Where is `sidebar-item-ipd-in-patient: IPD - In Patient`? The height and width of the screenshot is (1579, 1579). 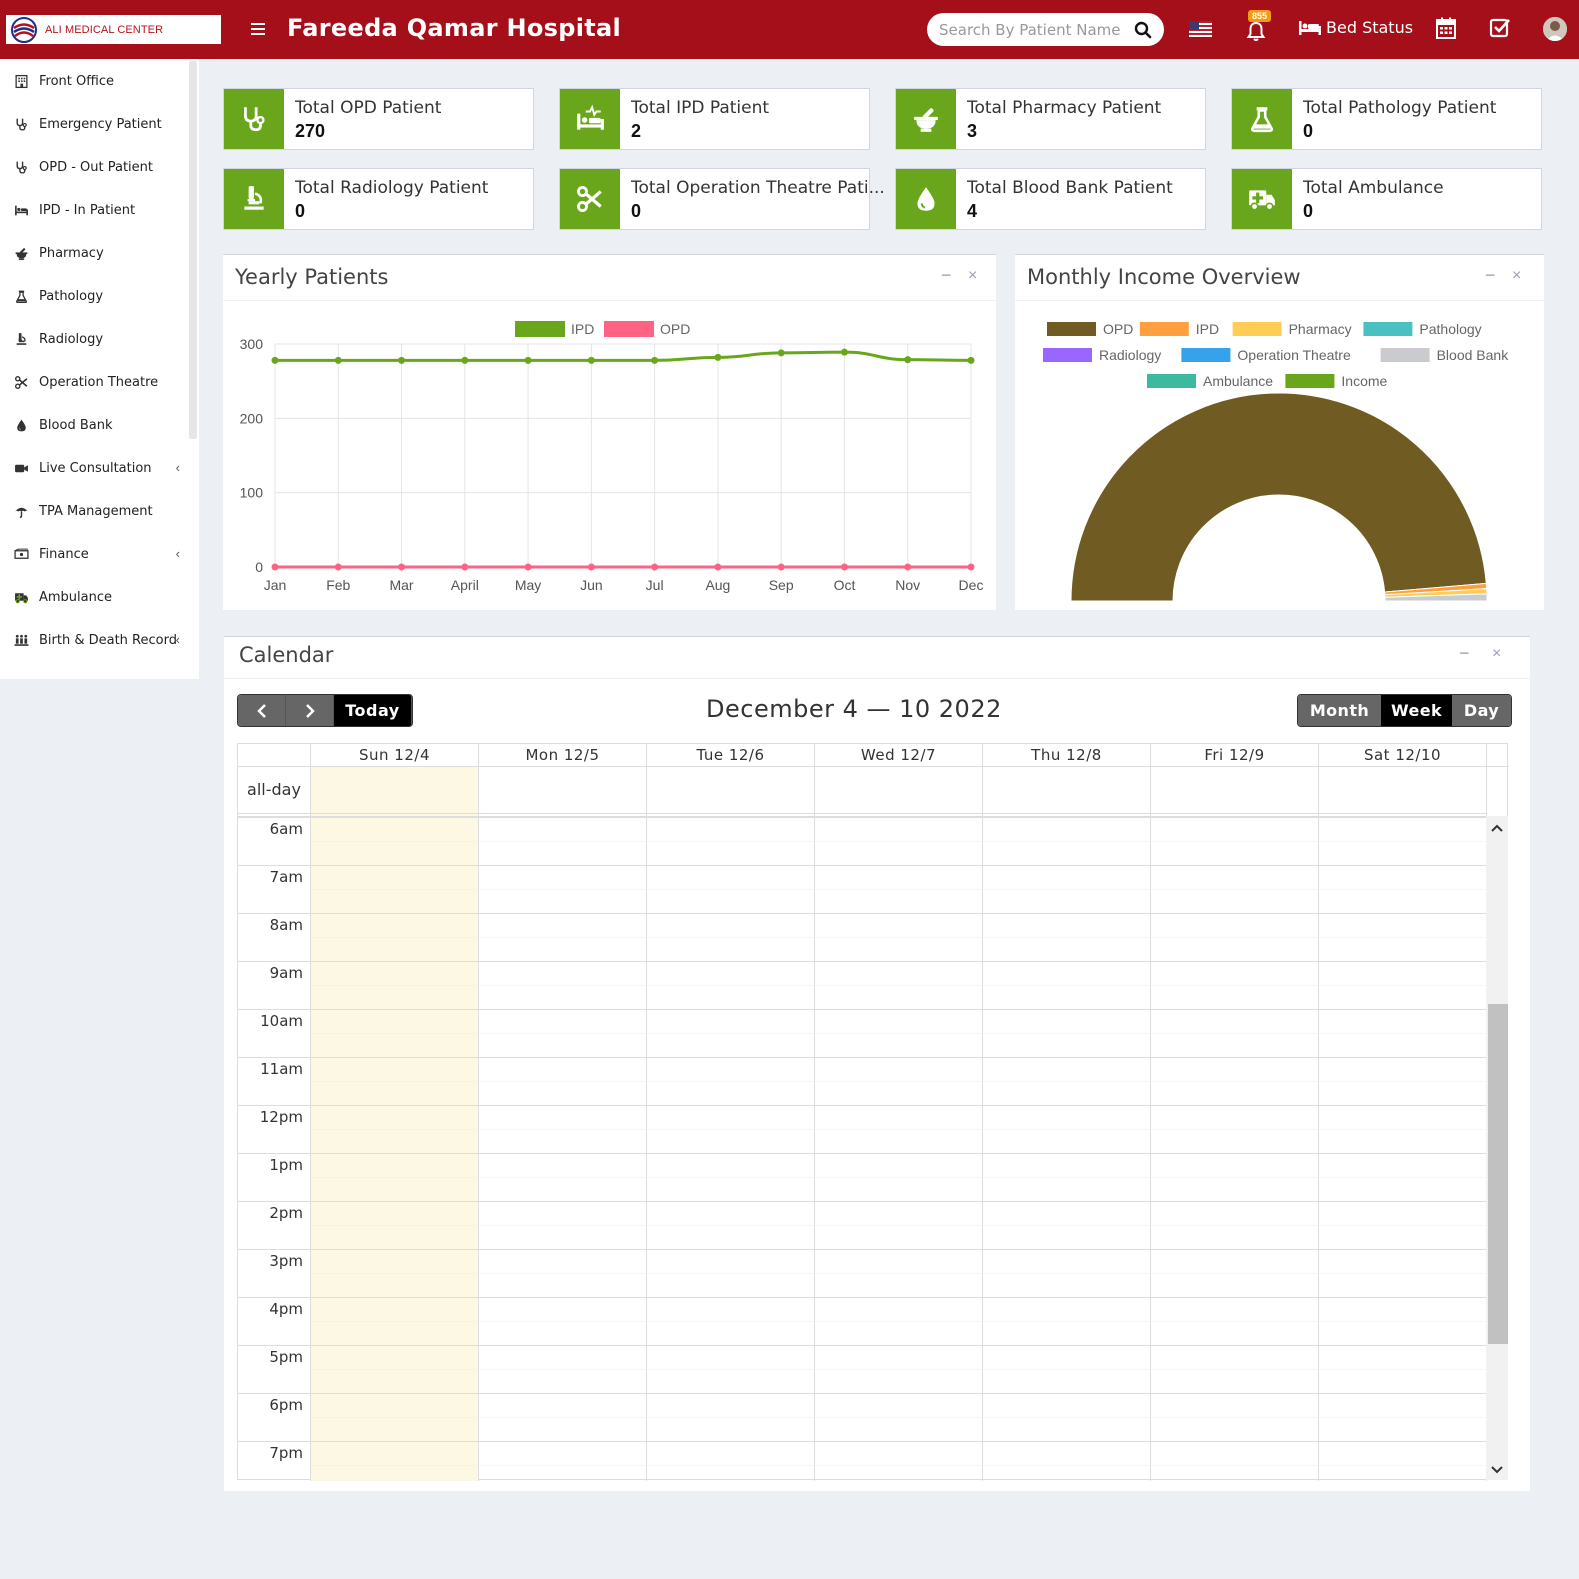
sidebar-item-ipd-in-patient: IPD - In Patient is located at coordinates (93, 210).